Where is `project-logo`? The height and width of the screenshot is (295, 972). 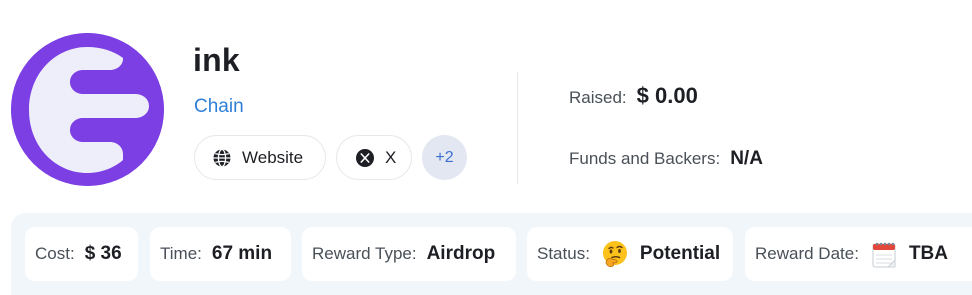
project-logo is located at coordinates (87, 109).